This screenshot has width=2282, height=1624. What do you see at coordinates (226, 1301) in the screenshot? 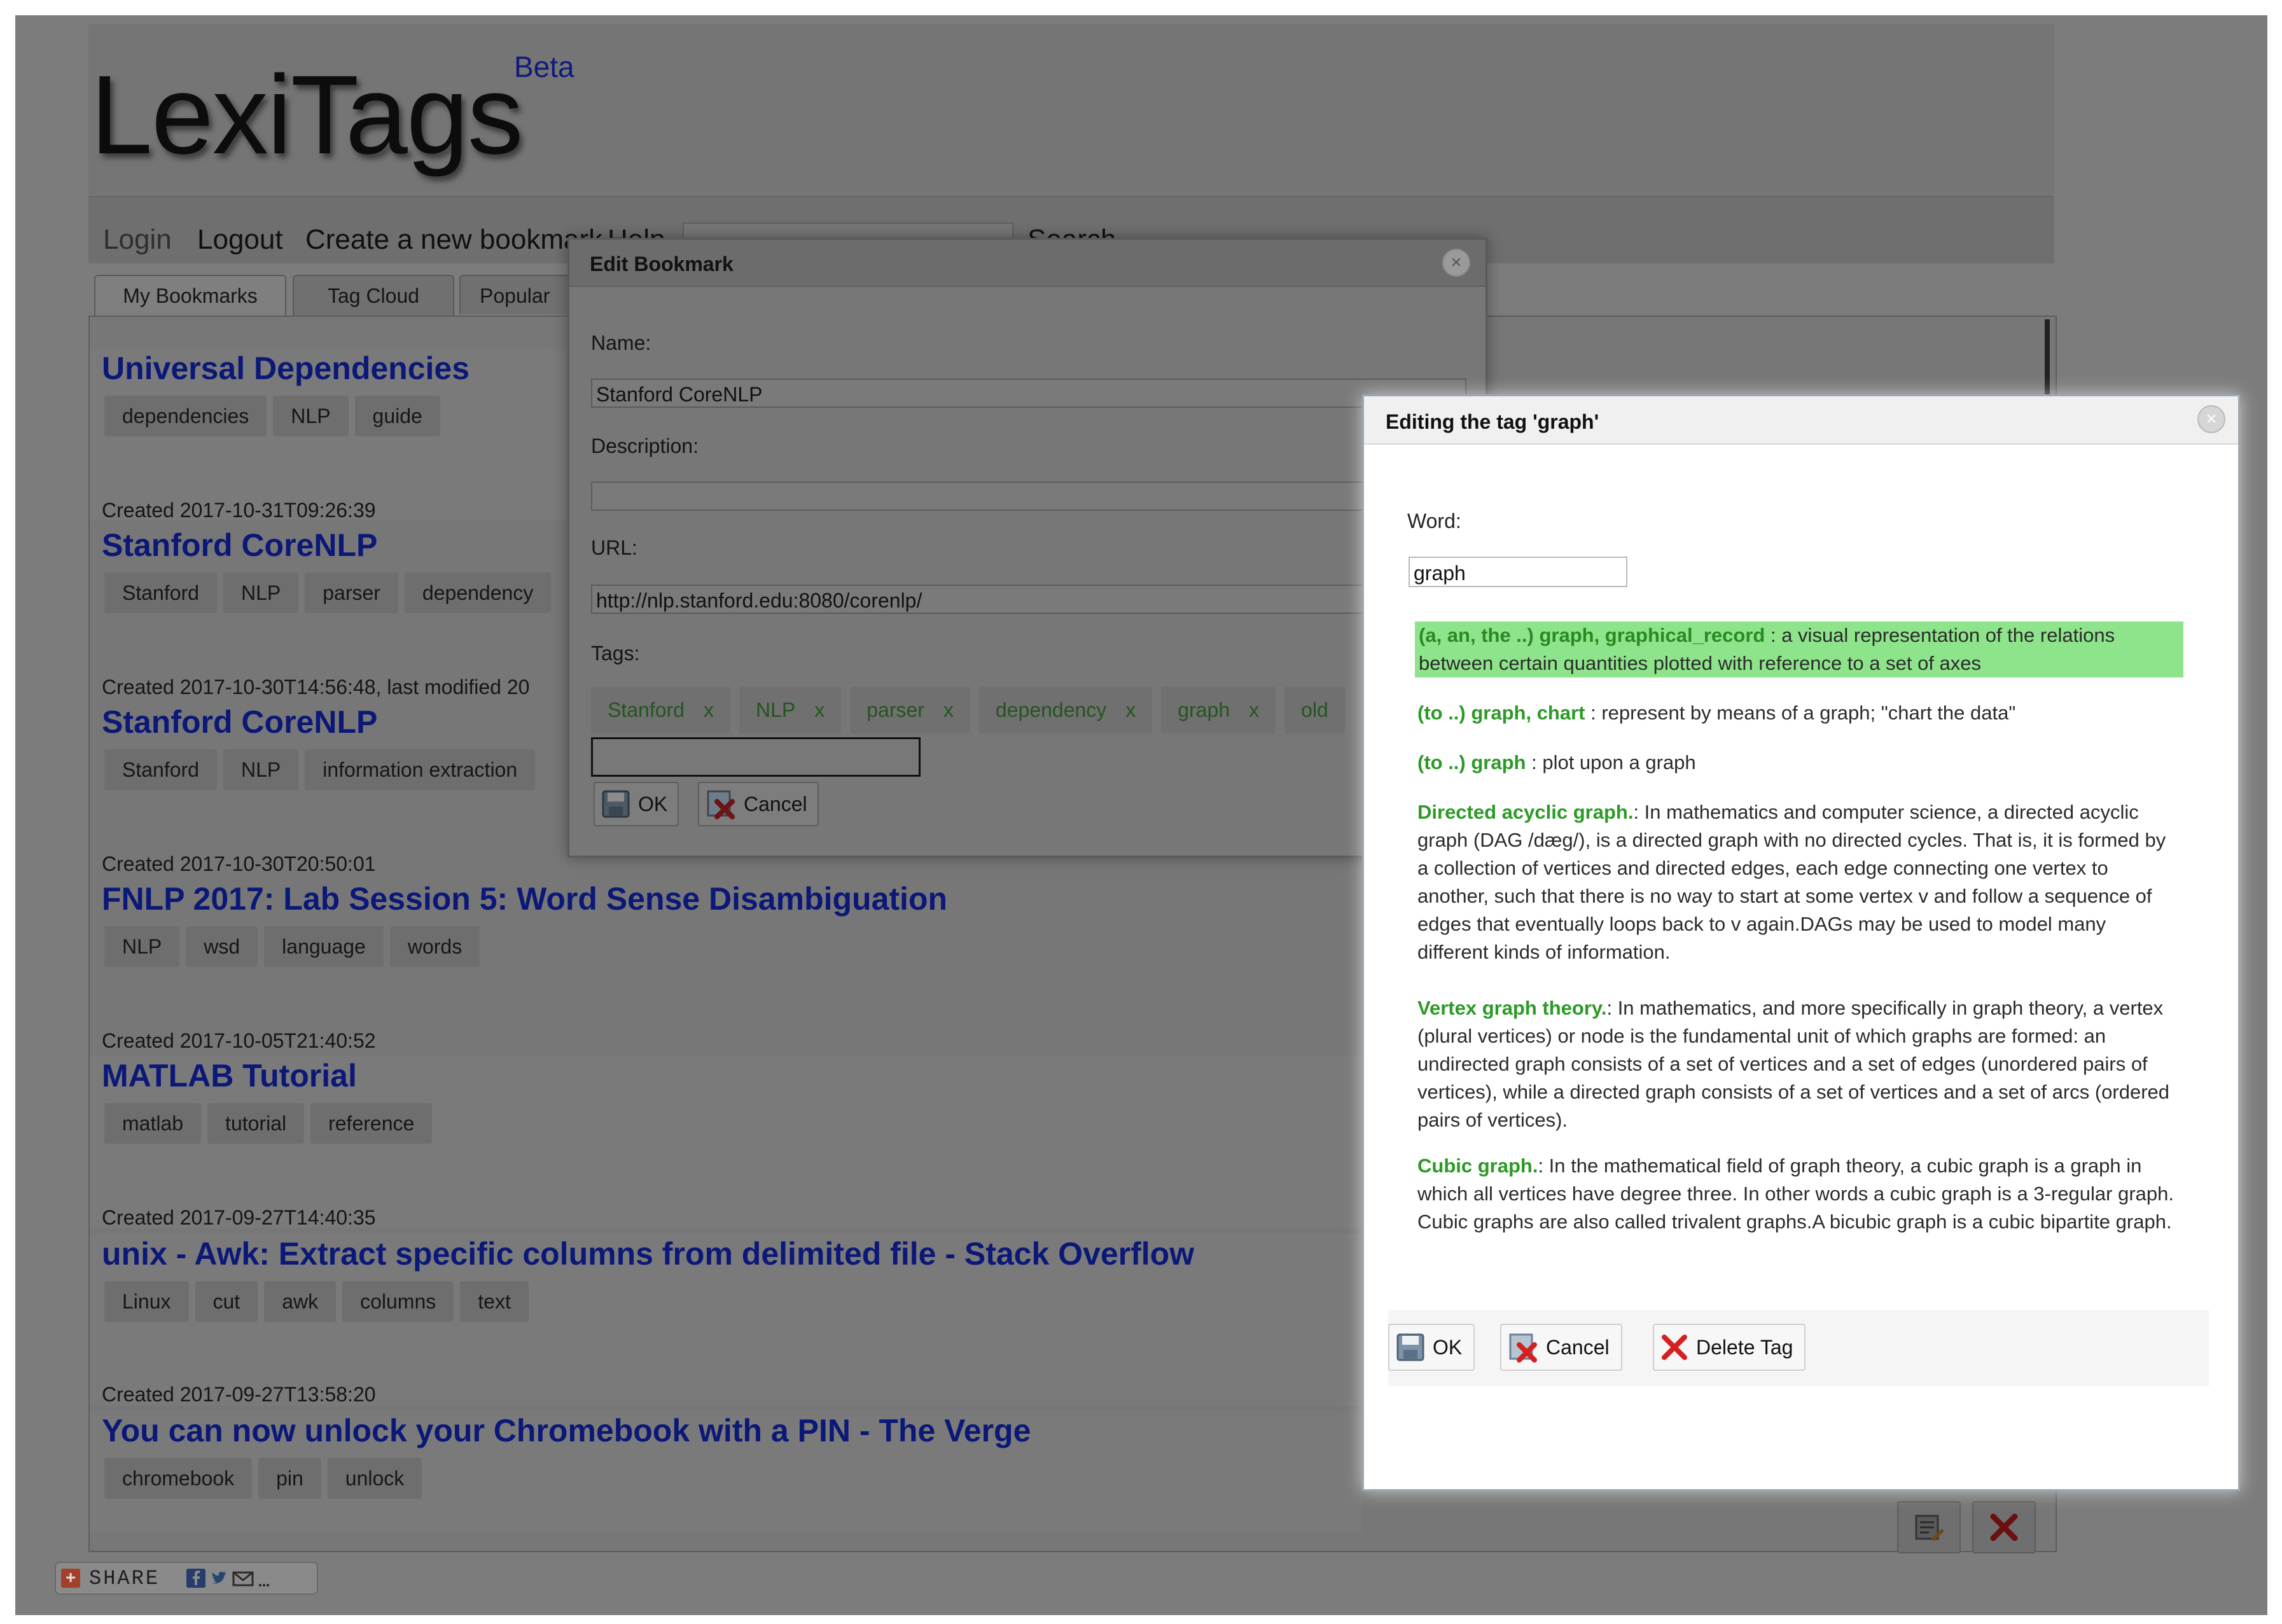
I see `bookmark-tag: cut` at bounding box center [226, 1301].